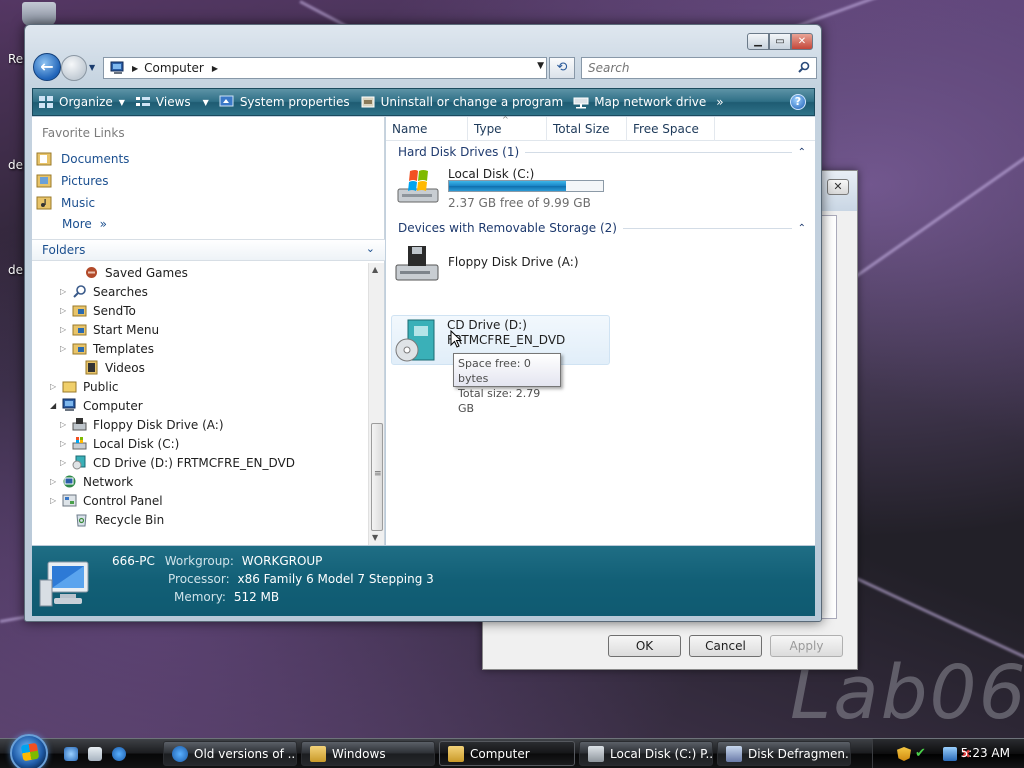 The height and width of the screenshot is (768, 1024). I want to click on minimize-button: ▁, so click(758, 41).